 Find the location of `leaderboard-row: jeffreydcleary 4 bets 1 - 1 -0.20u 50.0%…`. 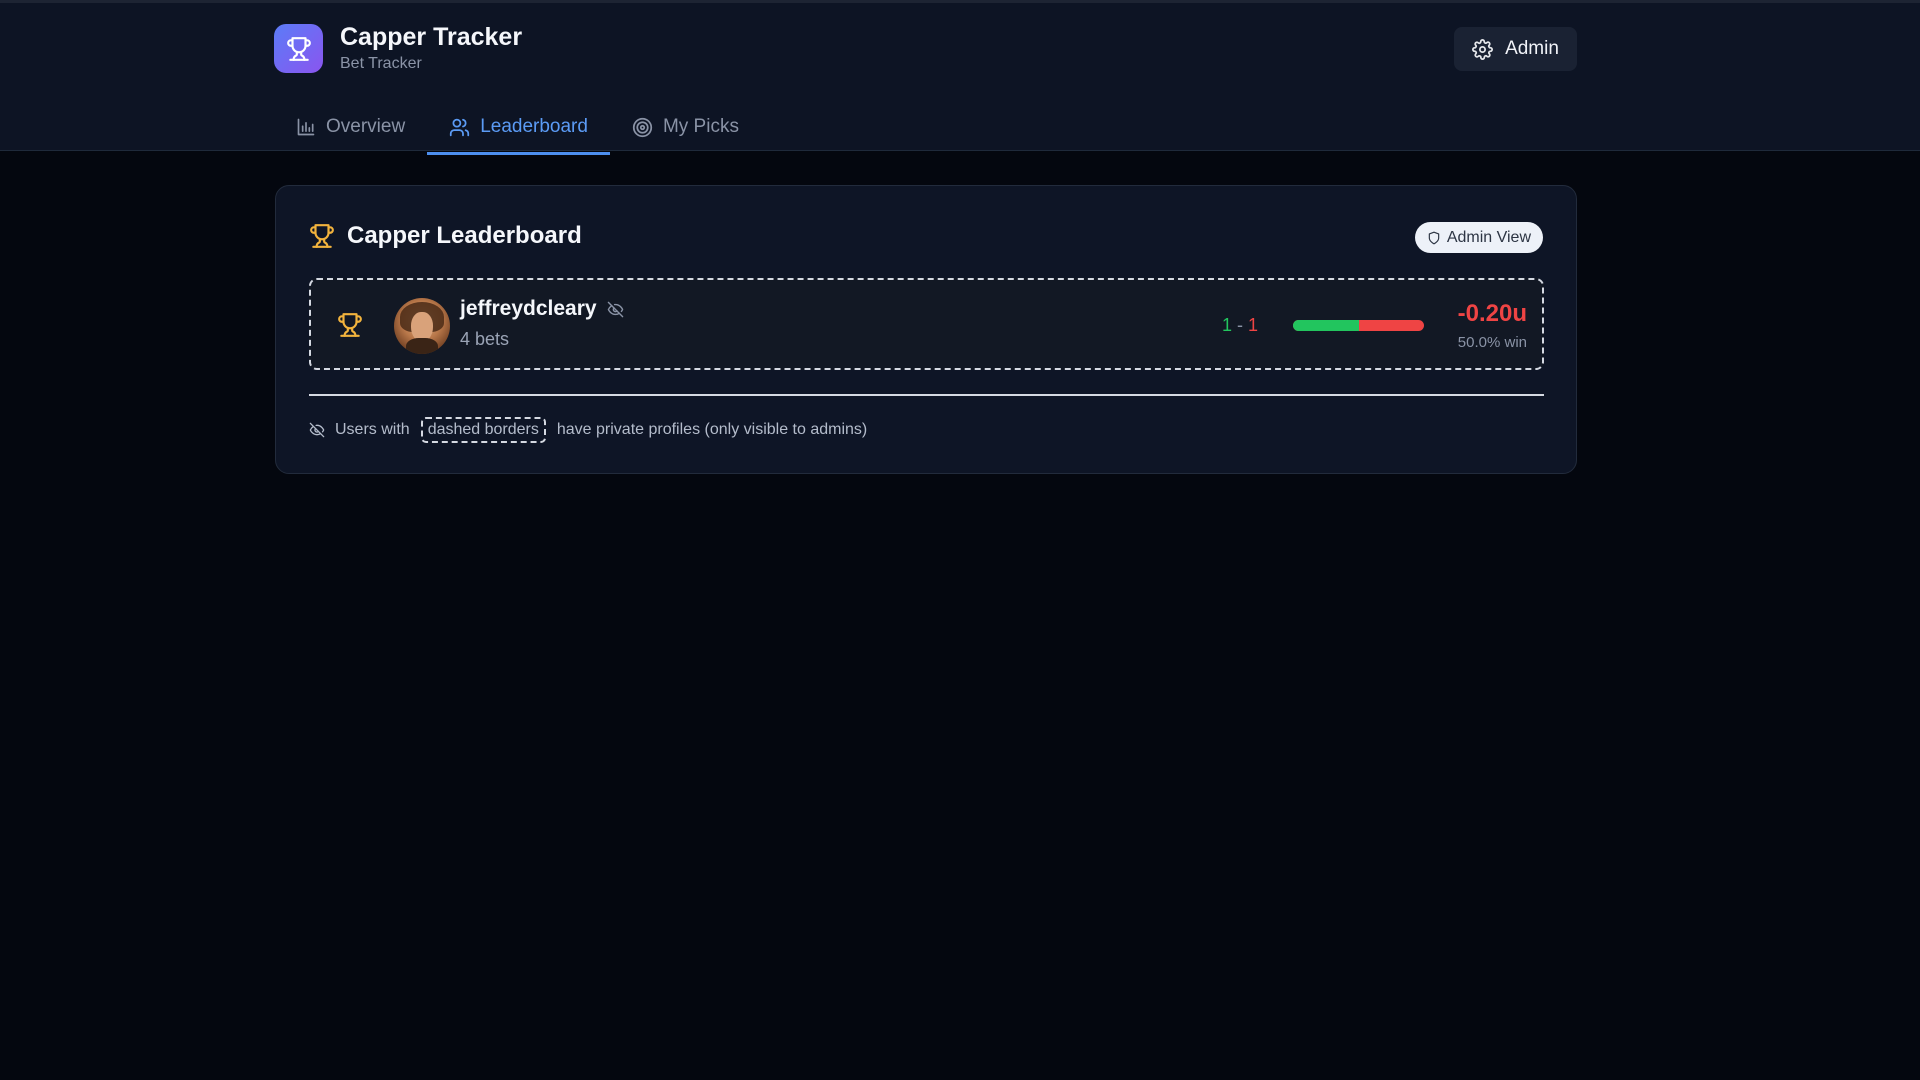

leaderboard-row: jeffreydcleary 4 bets 1 - 1 -0.20u 50.0%… is located at coordinates (926, 324).